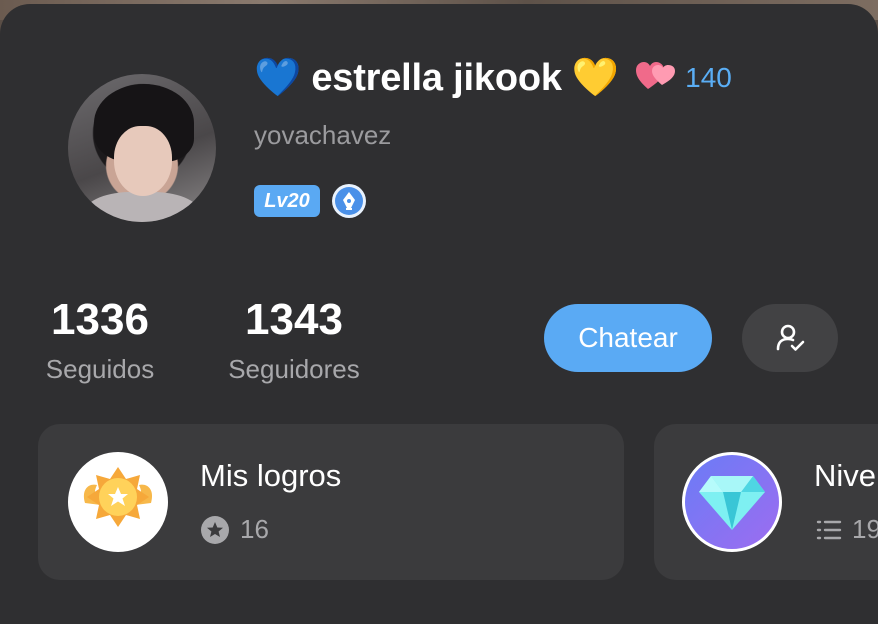 The image size is (878, 624). What do you see at coordinates (323, 135) in the screenshot?
I see `username: yovachavez` at bounding box center [323, 135].